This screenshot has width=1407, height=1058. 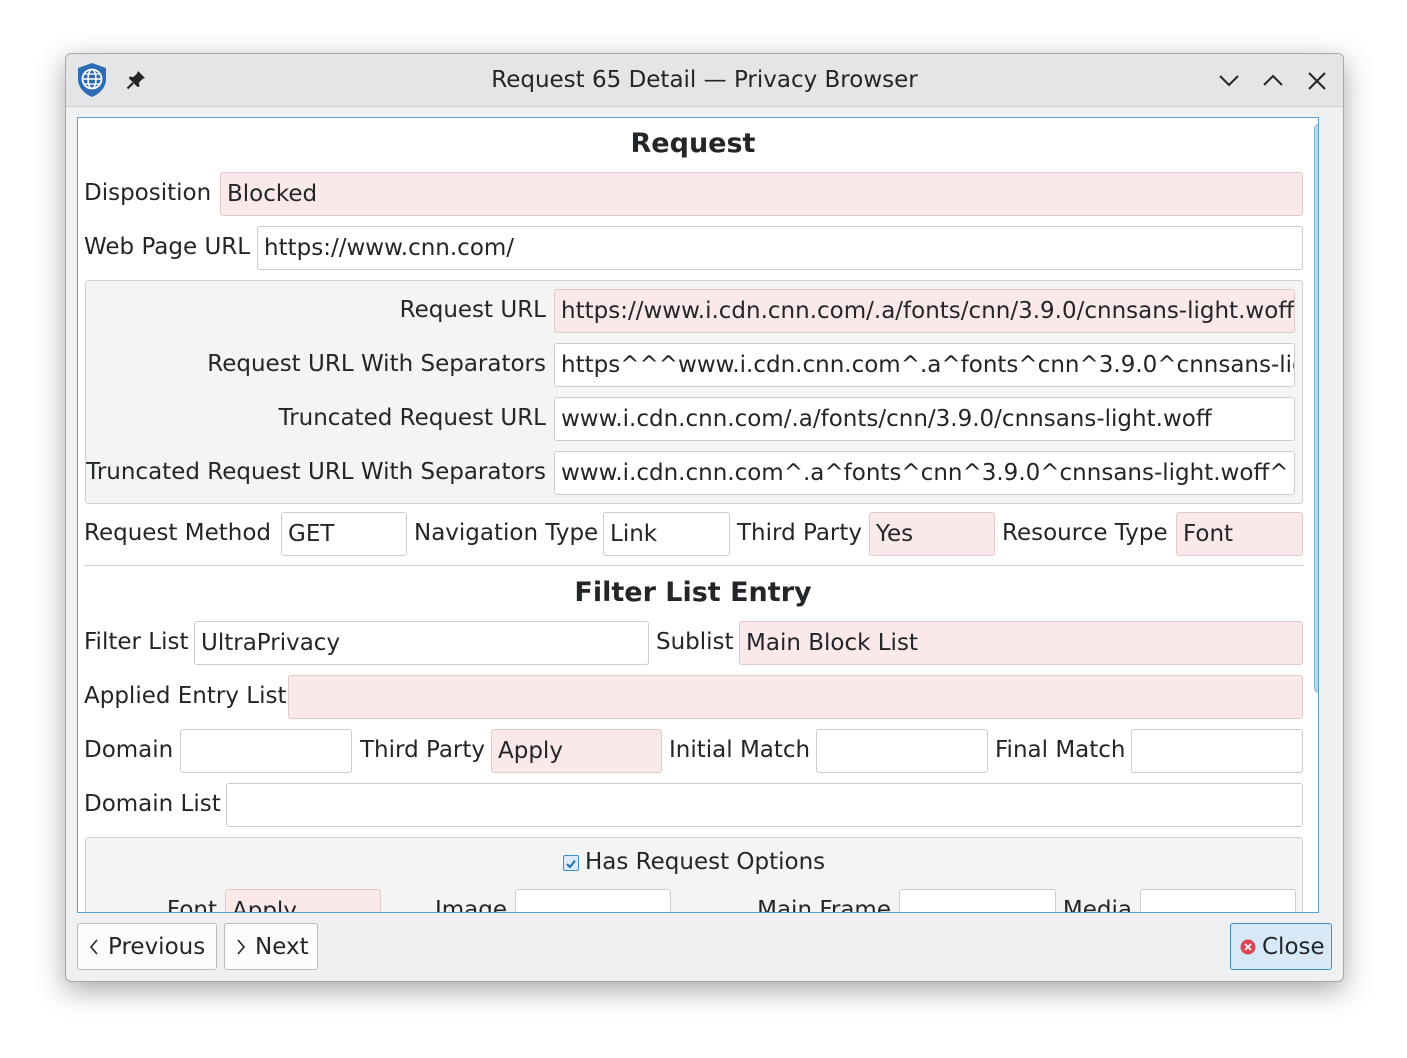 What do you see at coordinates (1097, 905) in the screenshot?
I see `option-media-label: Media` at bounding box center [1097, 905].